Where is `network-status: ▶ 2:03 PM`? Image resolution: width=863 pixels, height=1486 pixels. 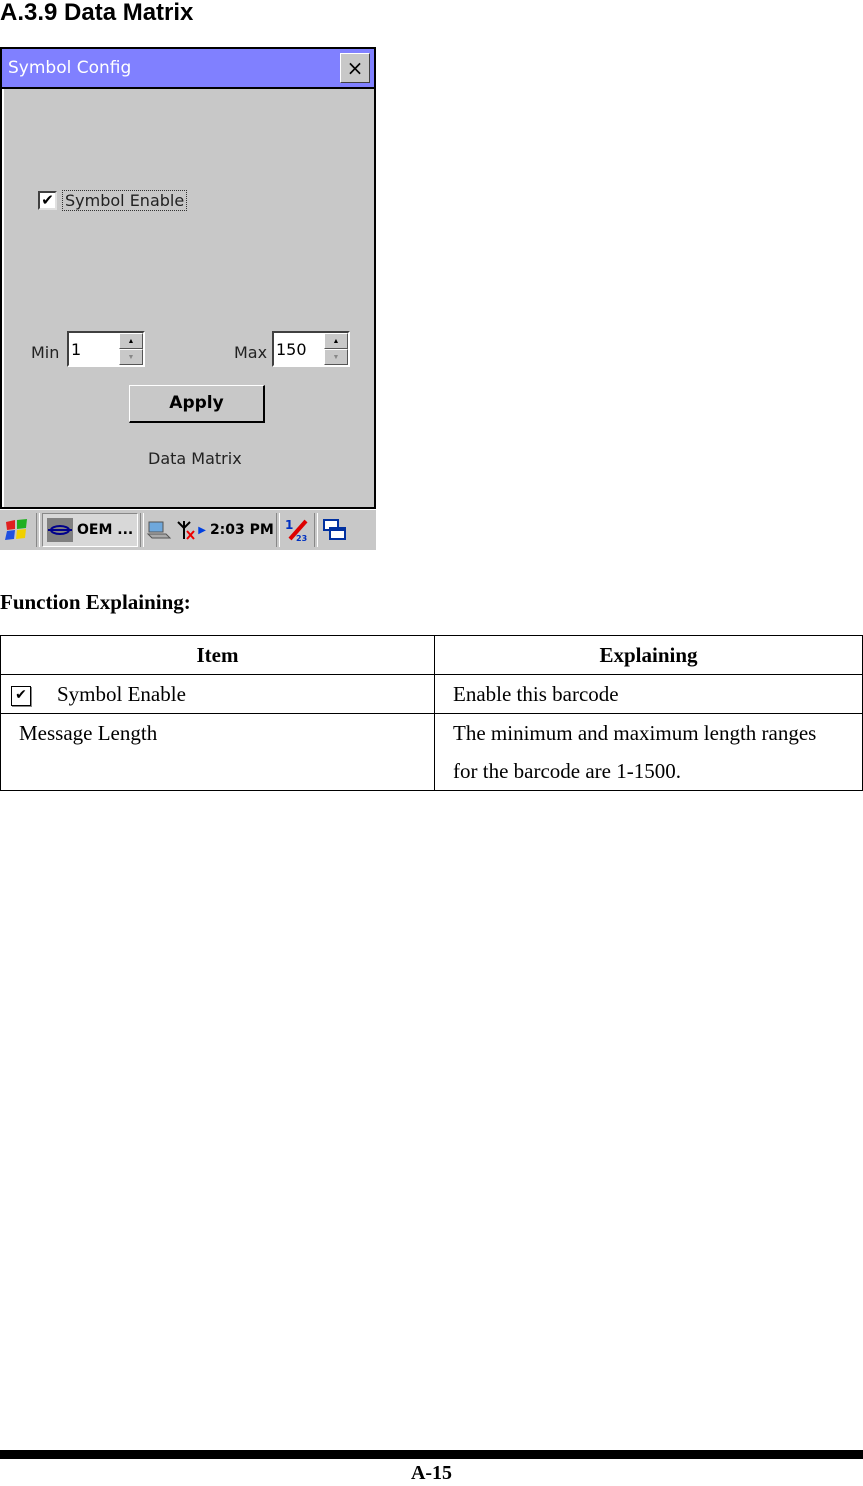 network-status: ▶ 2:03 PM is located at coordinates (210, 530).